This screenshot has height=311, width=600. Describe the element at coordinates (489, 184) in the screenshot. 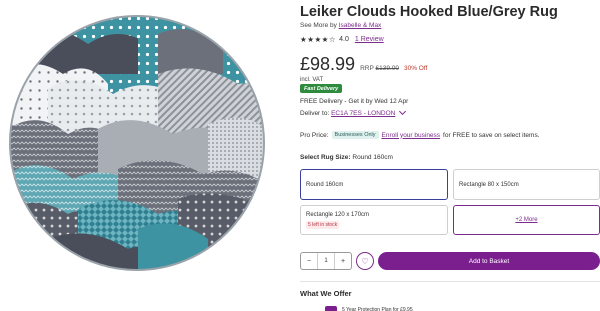

I see `size-option-label: Rectangle 80 x 150cm` at that location.